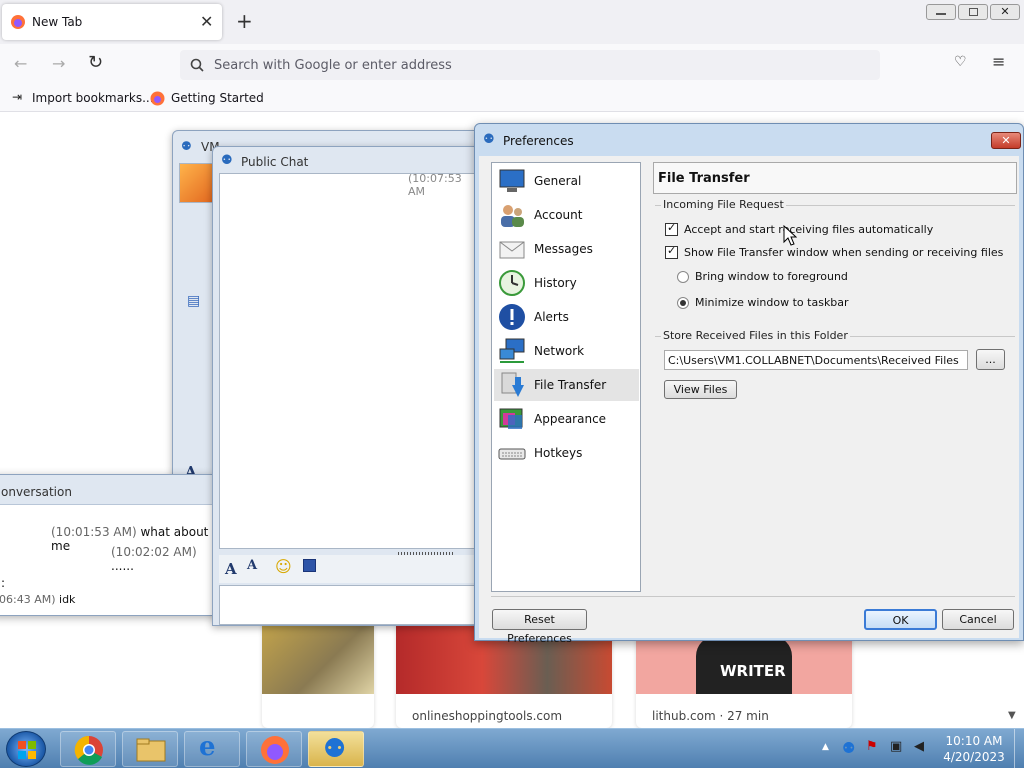  Describe the element at coordinates (825, 747) in the screenshot. I see `show-hidden-icons: ▲` at that location.